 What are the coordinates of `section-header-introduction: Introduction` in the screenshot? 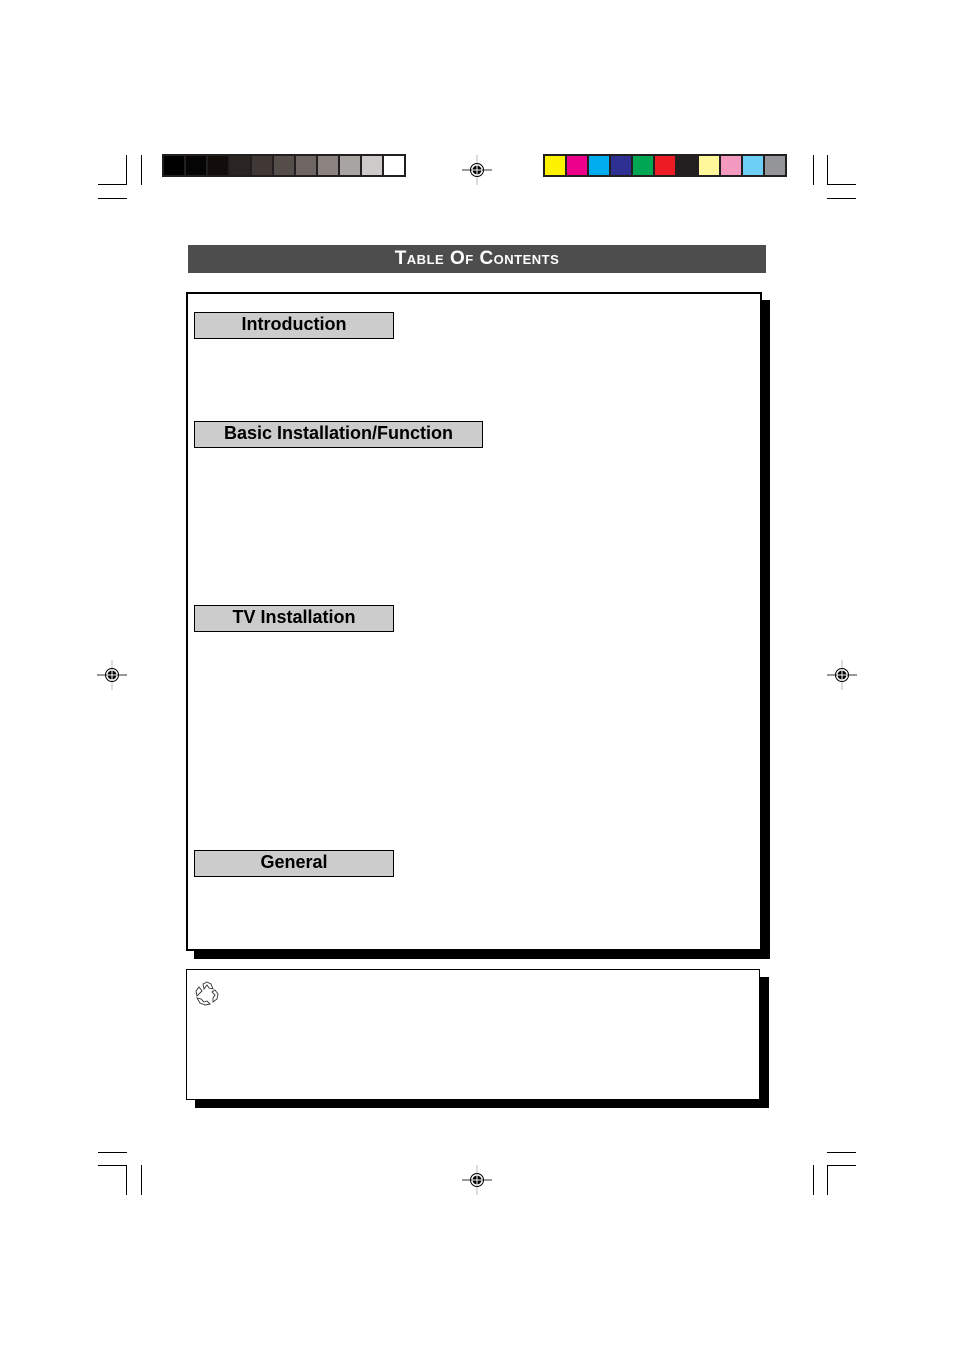 It's located at (294, 325).